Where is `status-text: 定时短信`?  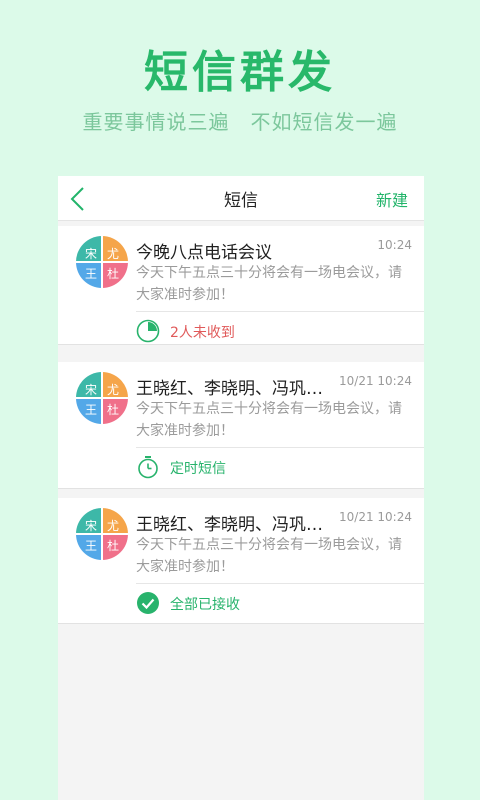 status-text: 定时短信 is located at coordinates (198, 469).